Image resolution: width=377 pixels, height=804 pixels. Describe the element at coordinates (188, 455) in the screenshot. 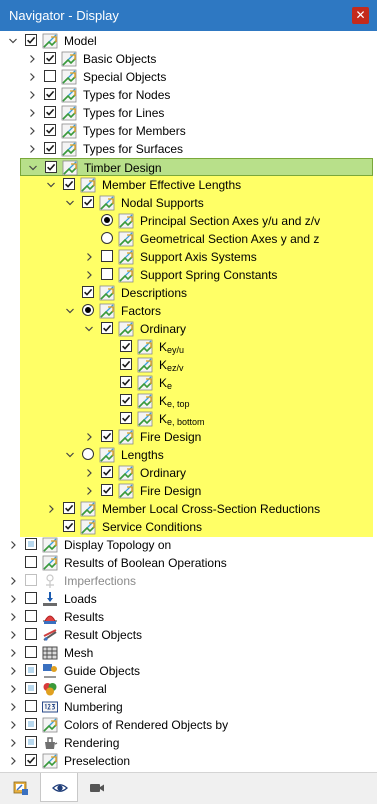

I see `tree-item-lengths: Lengths` at that location.